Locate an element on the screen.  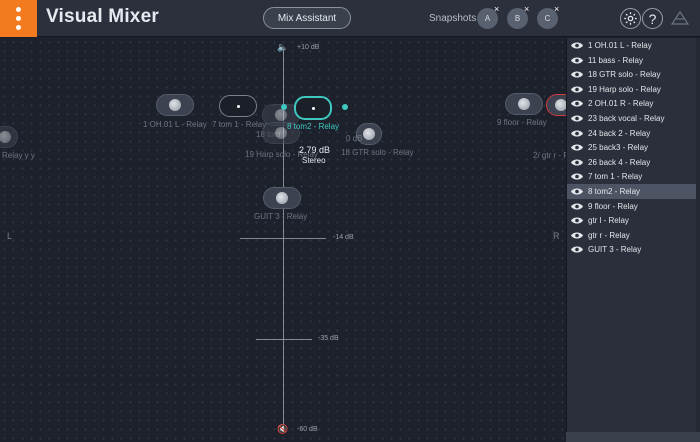
track-list-item-name: 26 back 4 - Relay is located at coordinates (619, 162).